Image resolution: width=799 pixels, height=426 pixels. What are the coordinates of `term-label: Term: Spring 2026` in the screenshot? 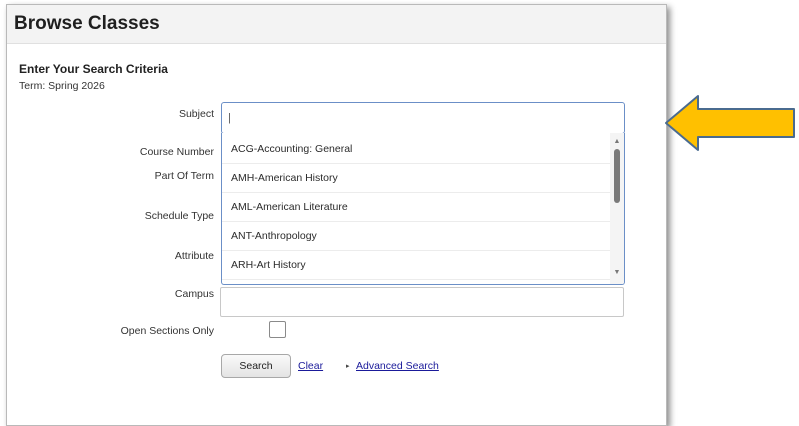 It's located at (62, 86).